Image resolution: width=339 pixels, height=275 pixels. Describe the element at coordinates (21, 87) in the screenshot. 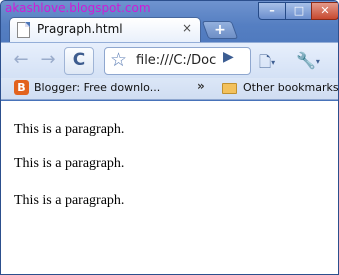

I see `blogger-icon: B` at that location.